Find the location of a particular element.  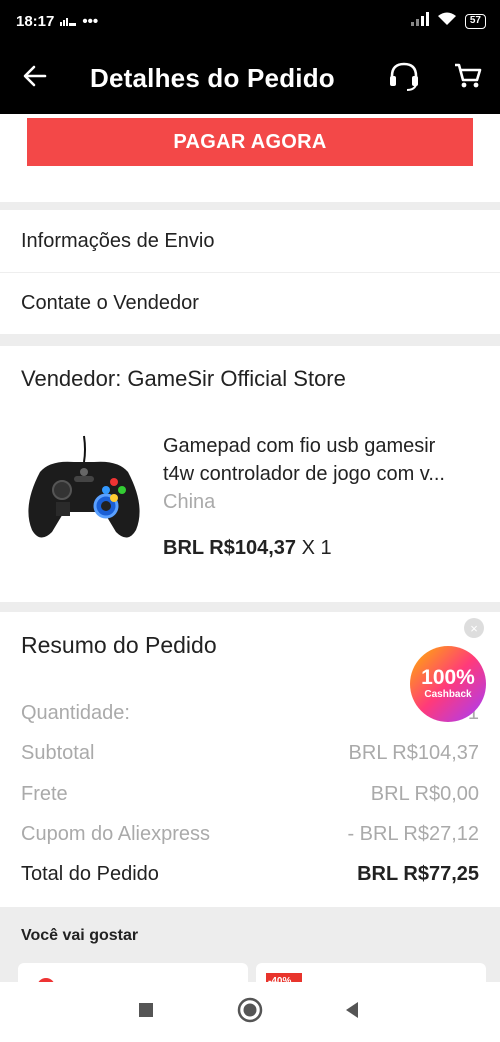

arrow-left-icon is located at coordinates (35, 78).